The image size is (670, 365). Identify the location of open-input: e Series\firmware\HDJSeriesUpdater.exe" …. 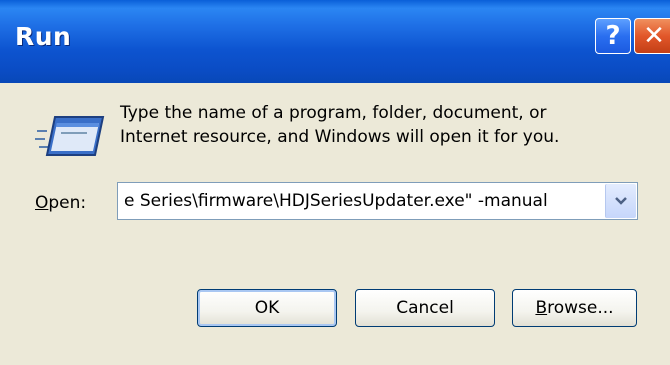
(336, 201).